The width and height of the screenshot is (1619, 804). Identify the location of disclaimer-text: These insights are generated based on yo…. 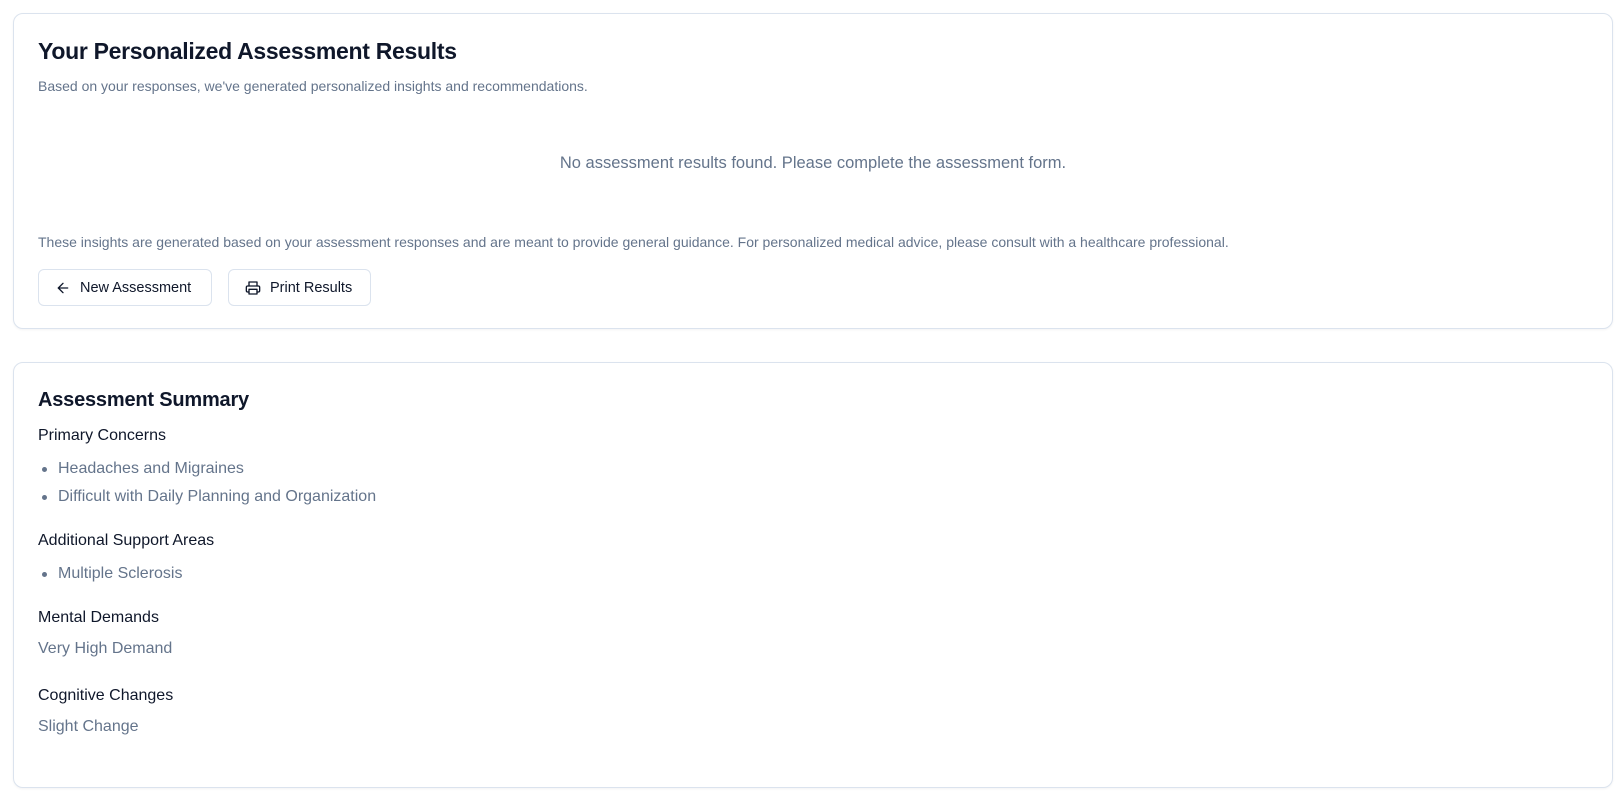
(633, 242).